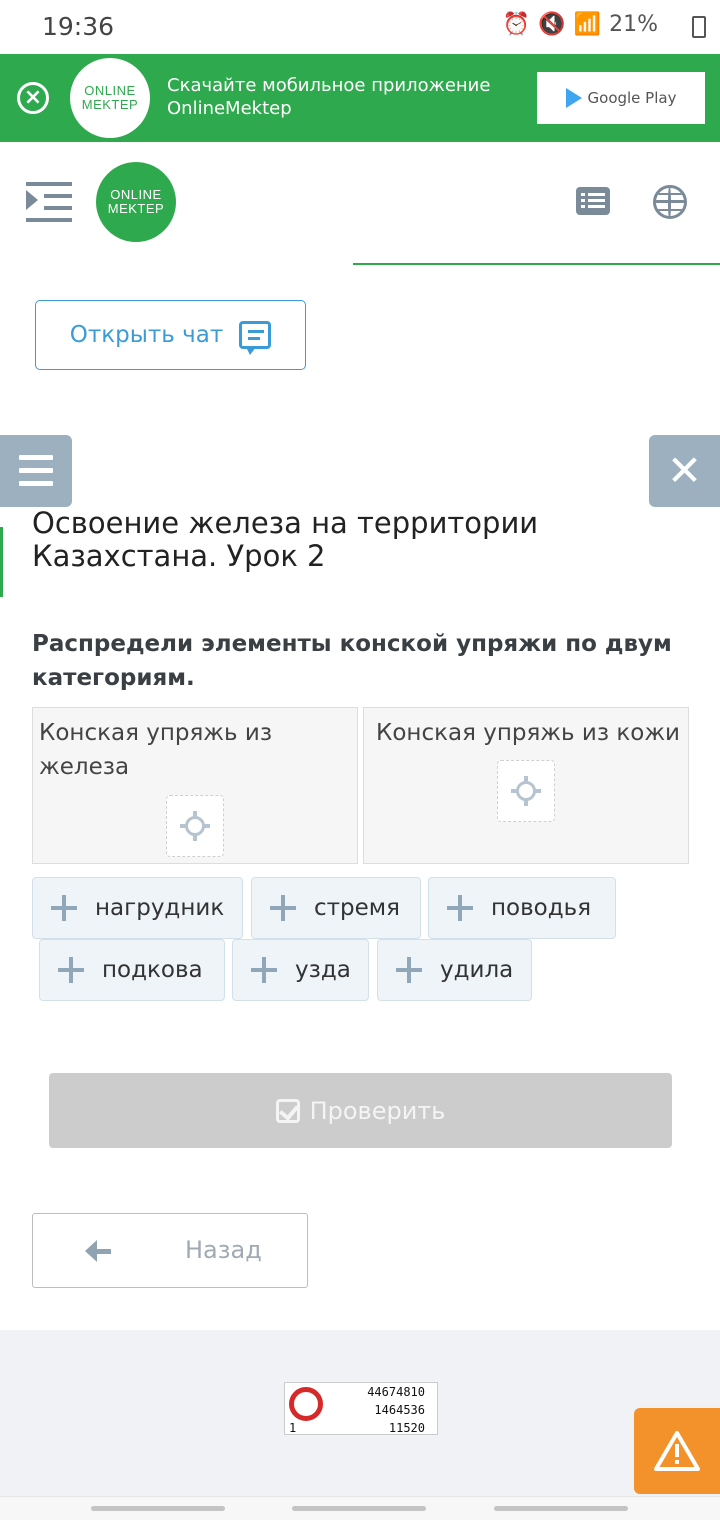 The height and width of the screenshot is (1520, 720). Describe the element at coordinates (516, 24) in the screenshot. I see `alarm-icon: ⏰` at that location.